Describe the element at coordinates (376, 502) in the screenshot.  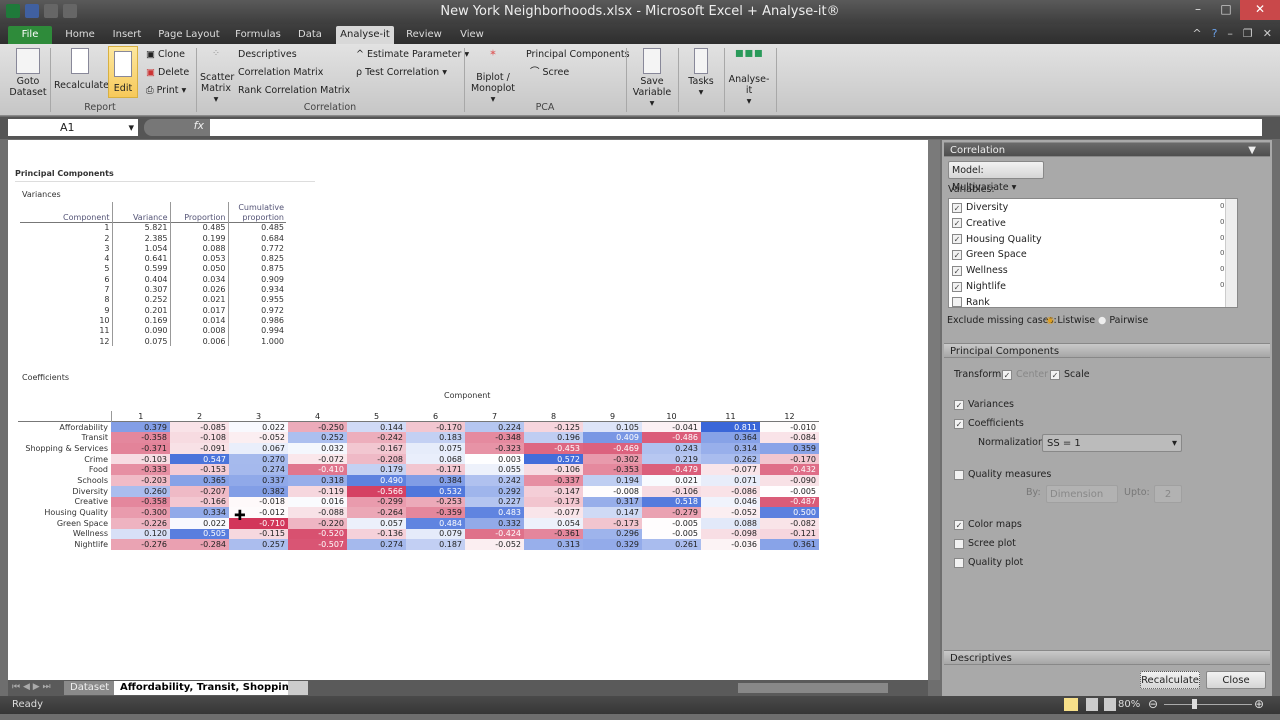
I see `coefficient-cell: -0.299` at that location.